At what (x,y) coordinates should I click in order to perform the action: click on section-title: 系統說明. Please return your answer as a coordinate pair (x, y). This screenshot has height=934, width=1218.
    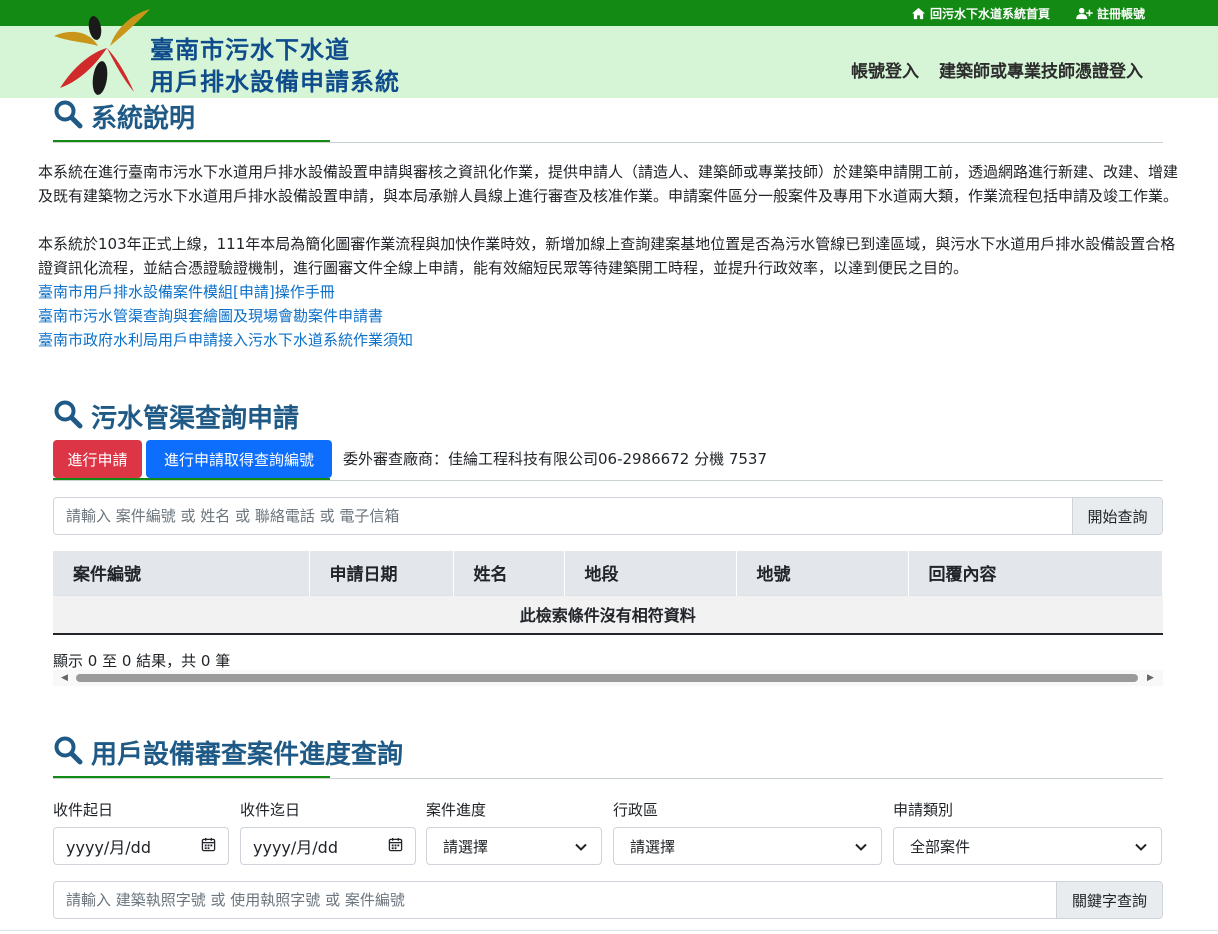
    Looking at the image, I should click on (143, 118).